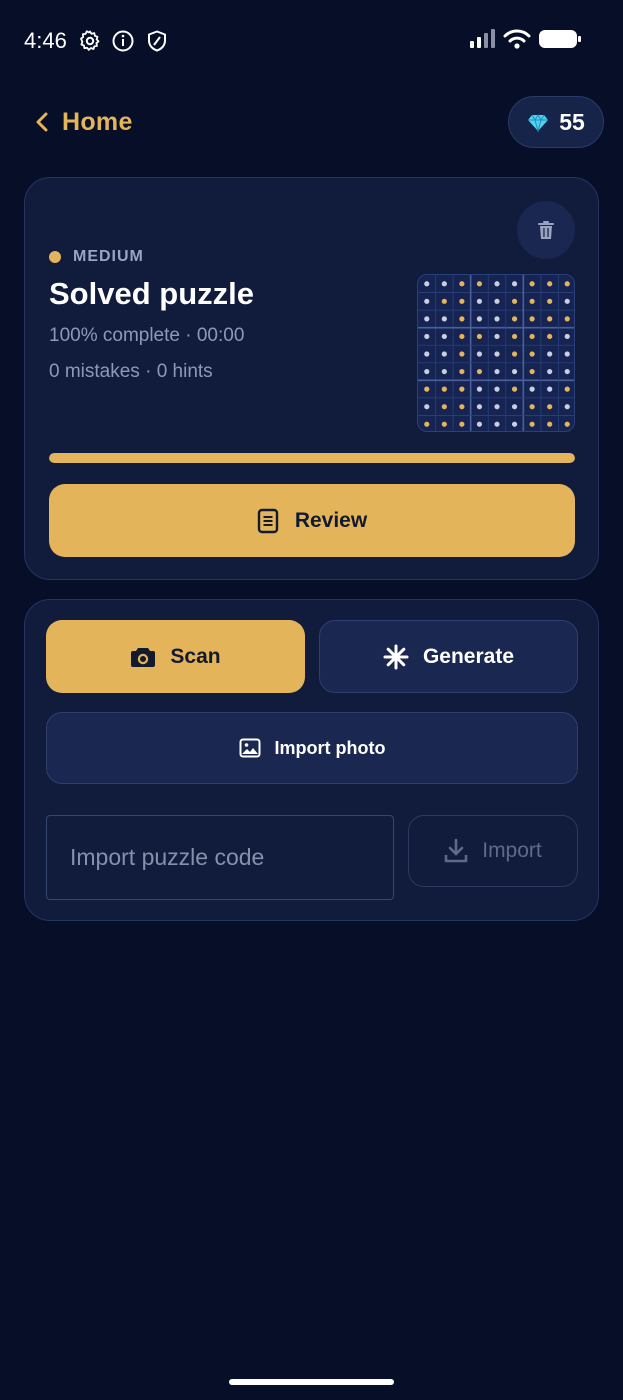  I want to click on puzzle-thumbnail, so click(496, 353).